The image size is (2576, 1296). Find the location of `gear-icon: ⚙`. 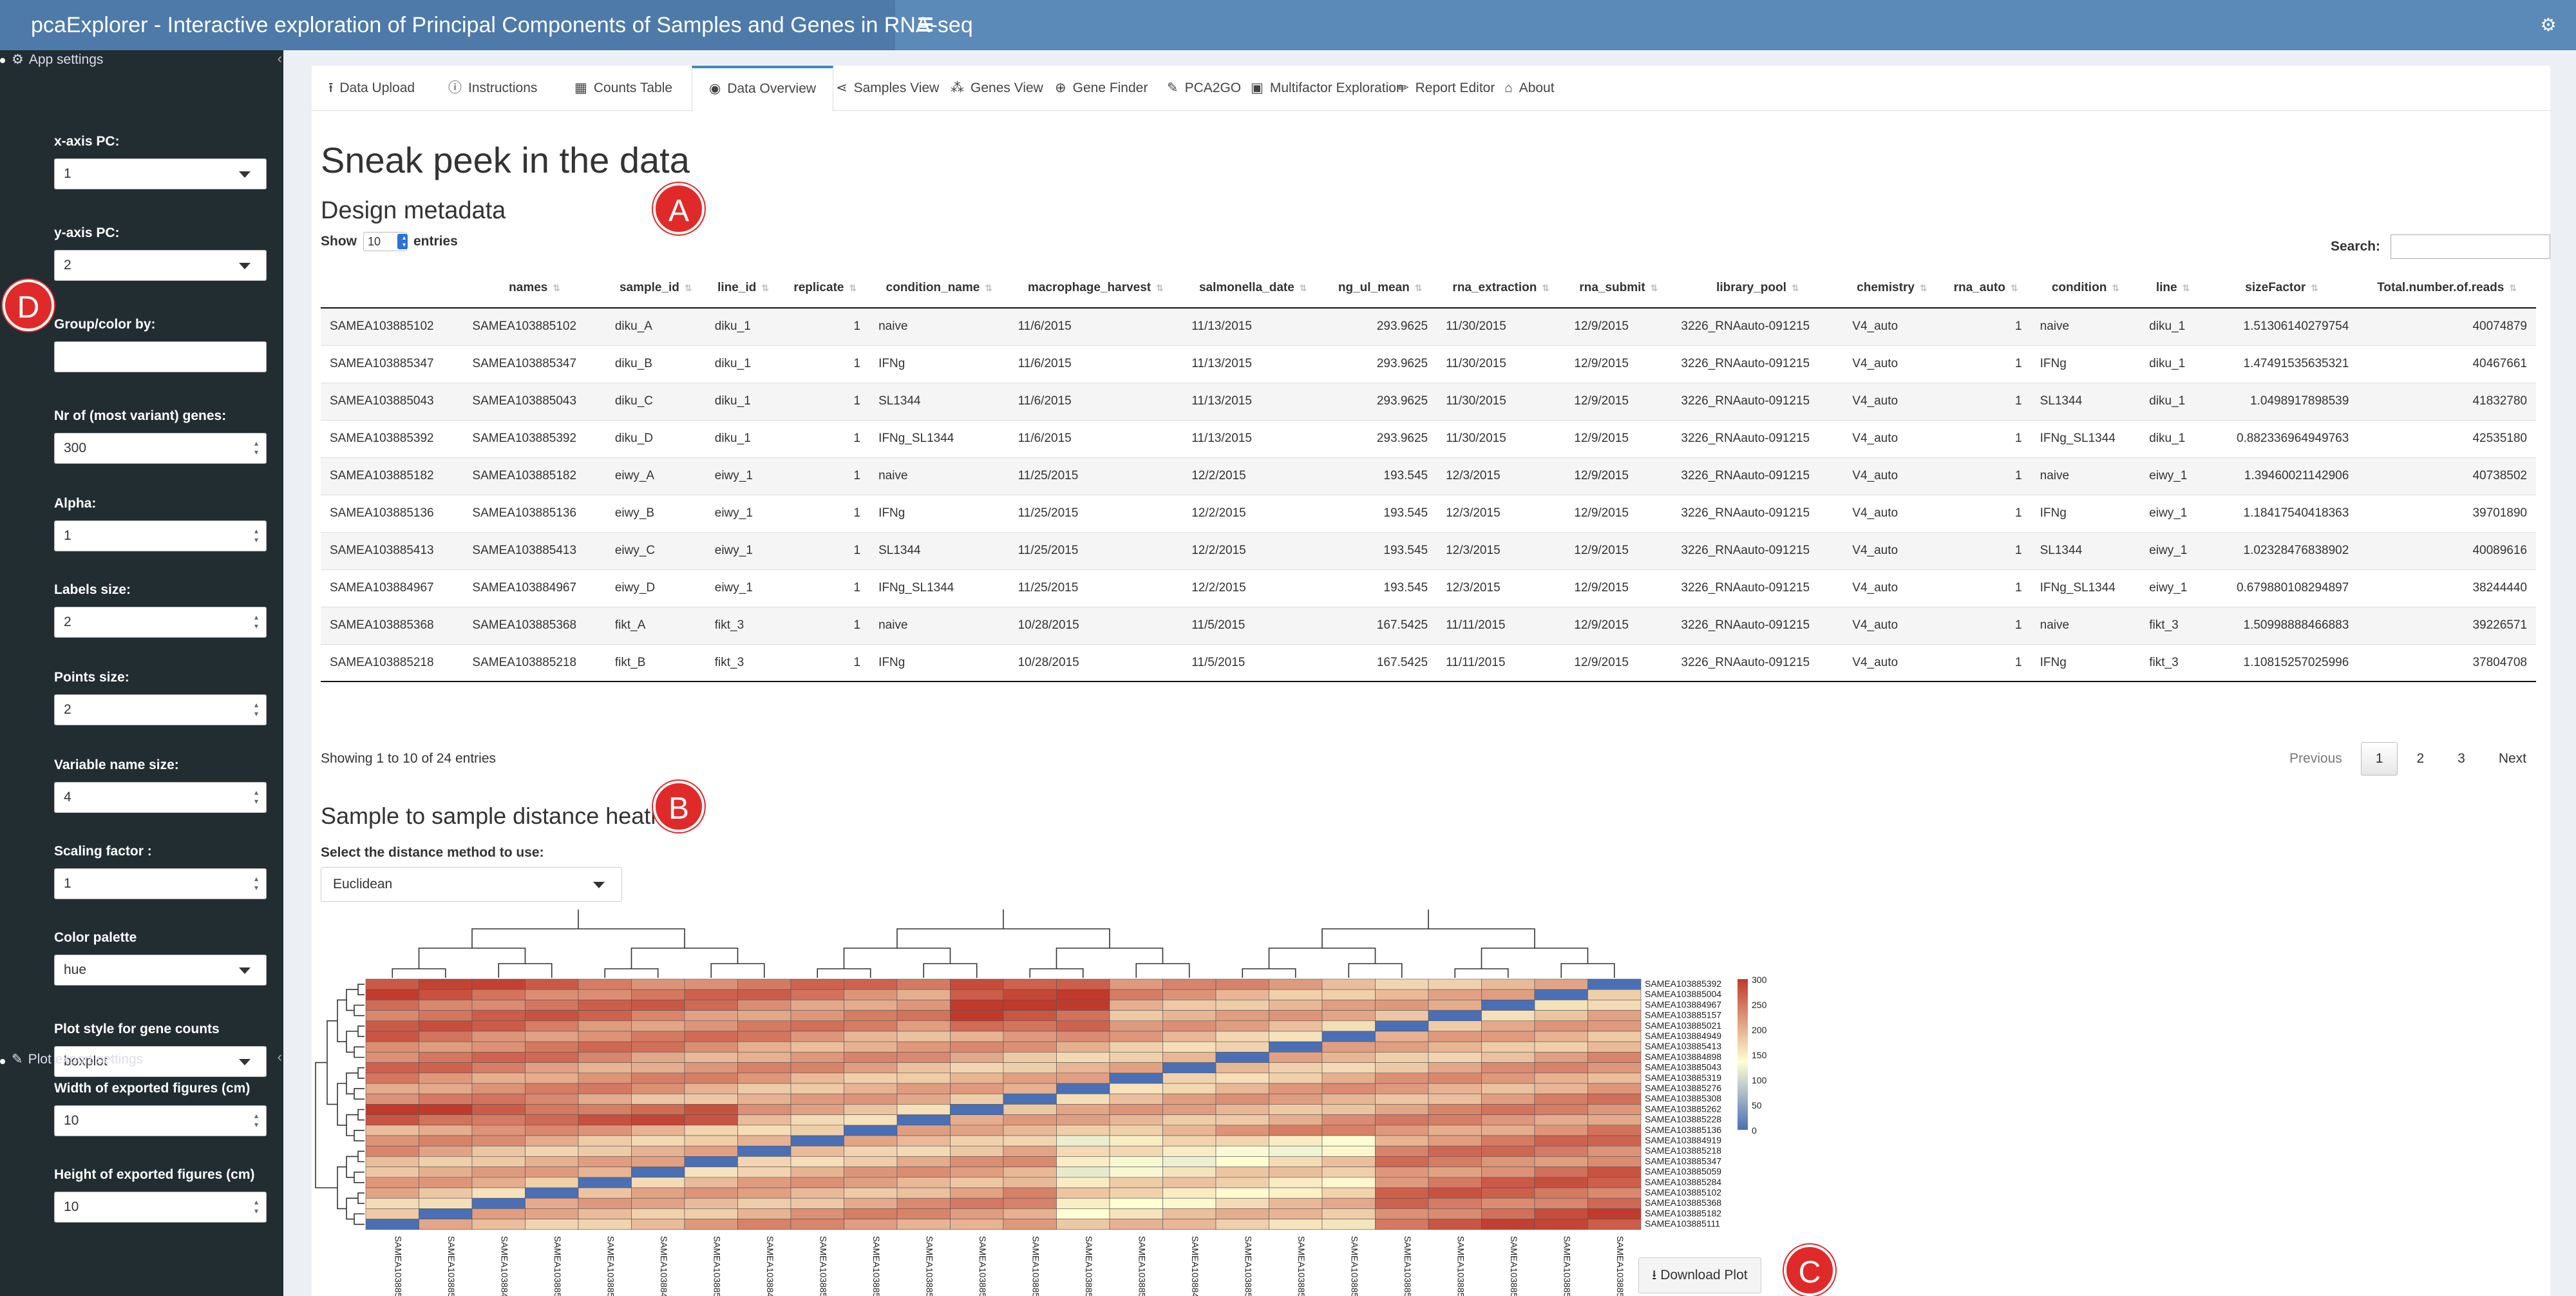

gear-icon: ⚙ is located at coordinates (2549, 25).